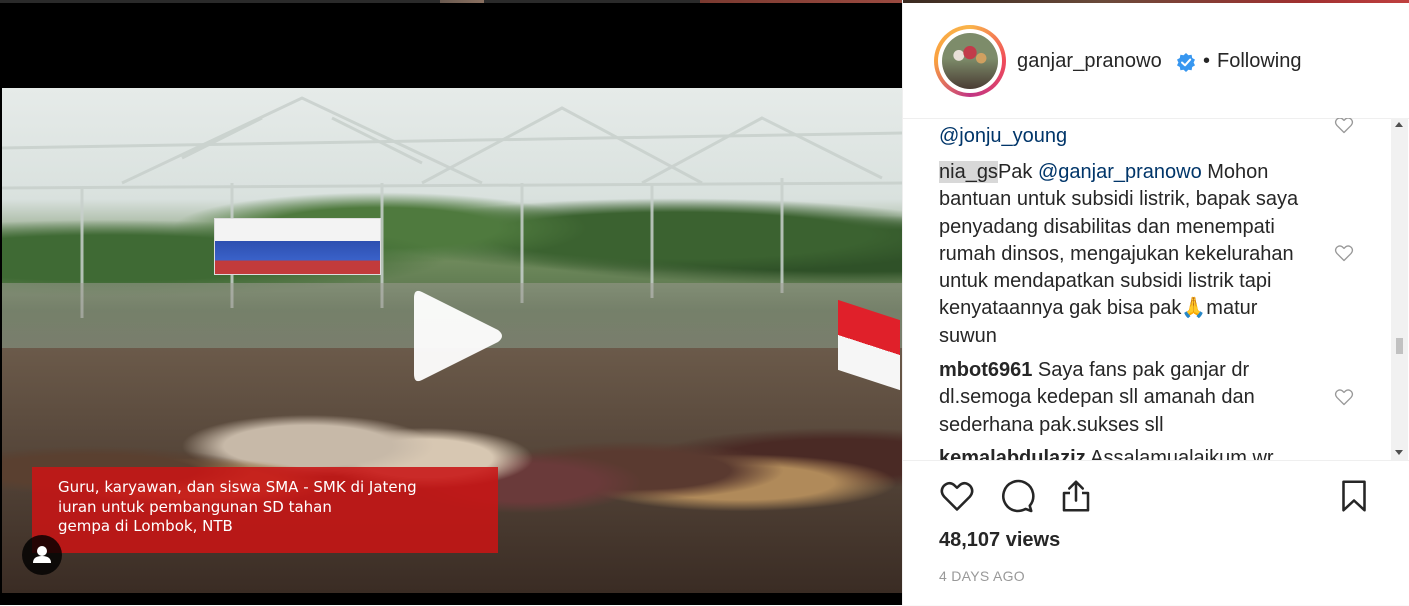 Image resolution: width=1409 pixels, height=606 pixels. What do you see at coordinates (1003, 136) in the screenshot?
I see `mention-link: @jonju_young` at bounding box center [1003, 136].